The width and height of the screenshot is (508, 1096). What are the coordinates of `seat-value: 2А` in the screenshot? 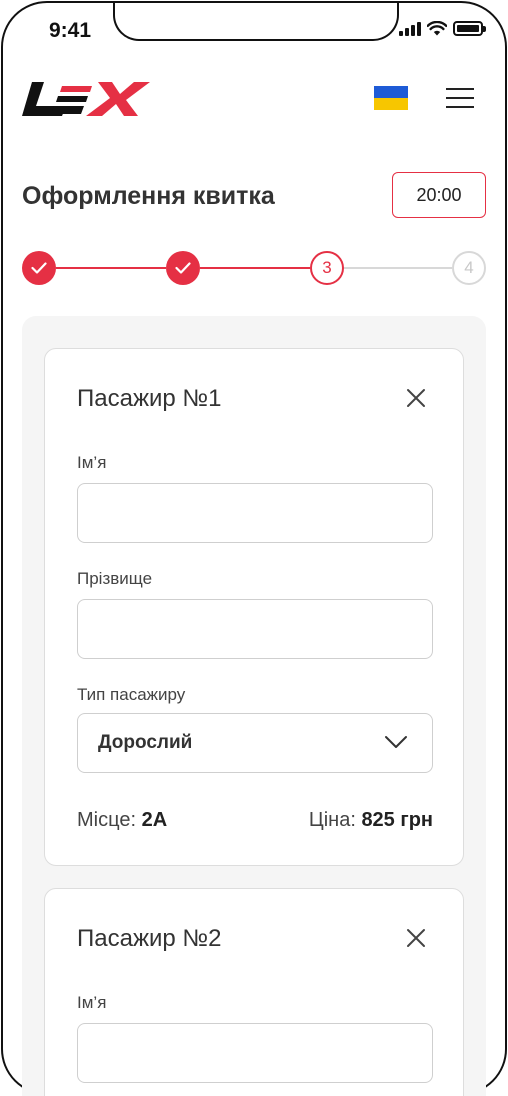 It's located at (154, 820).